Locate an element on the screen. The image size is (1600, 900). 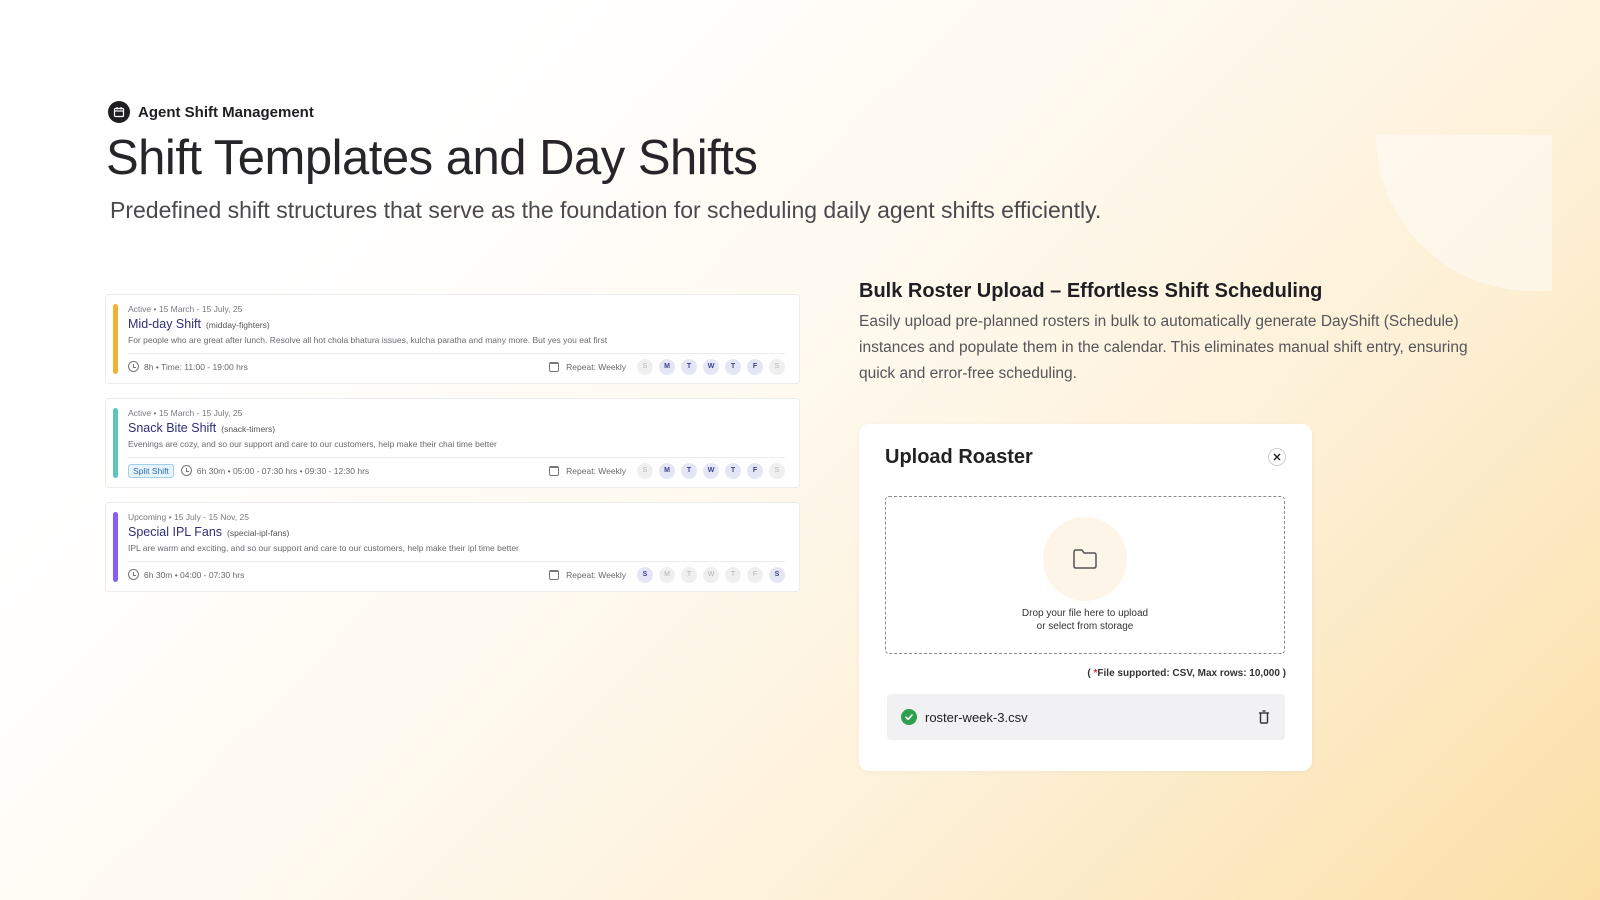
dropzone-line-1: Drop your file here to upload is located at coordinates (1085, 613).